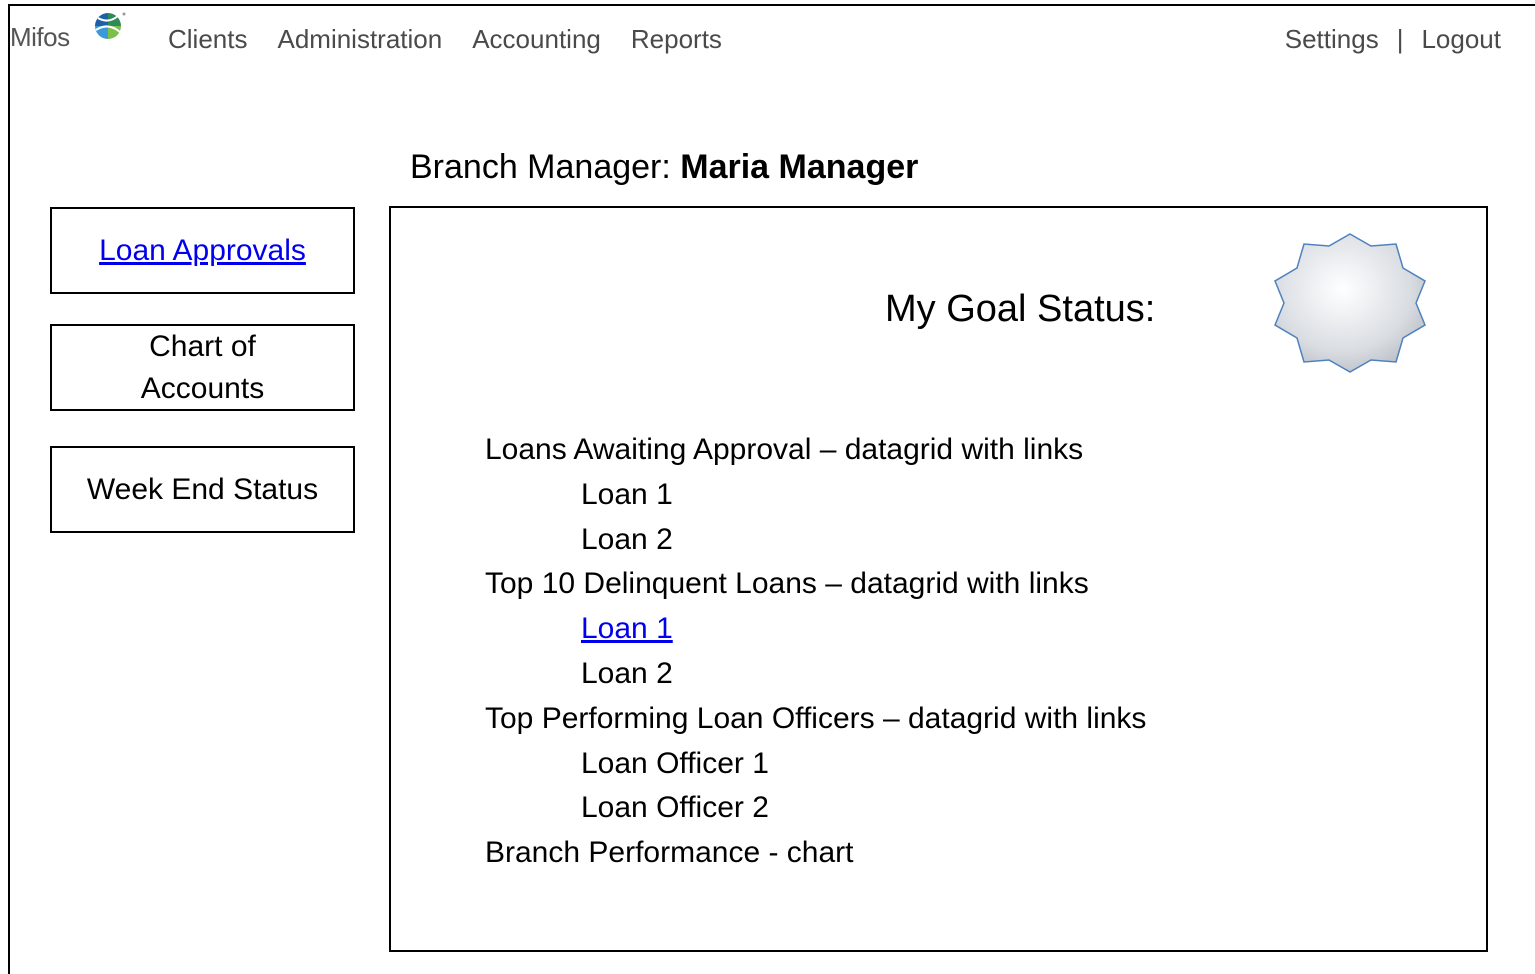  I want to click on sidebar-item-loan-approvals: Loan Approvals, so click(202, 250).